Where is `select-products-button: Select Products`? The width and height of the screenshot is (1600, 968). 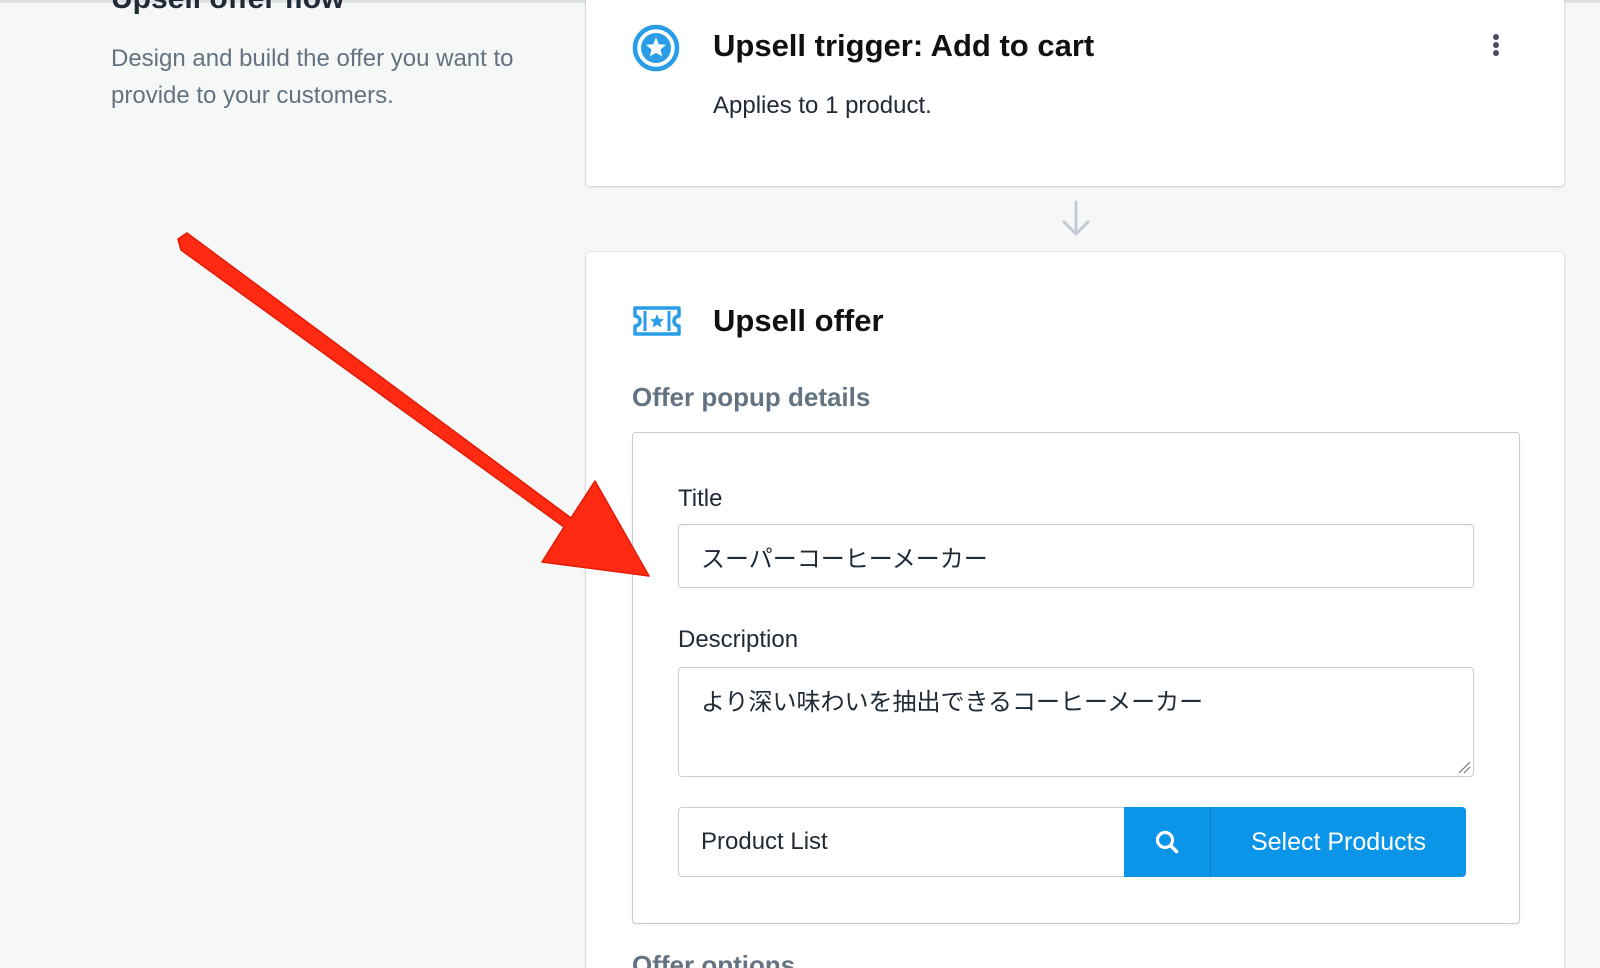 select-products-button: Select Products is located at coordinates (1338, 842).